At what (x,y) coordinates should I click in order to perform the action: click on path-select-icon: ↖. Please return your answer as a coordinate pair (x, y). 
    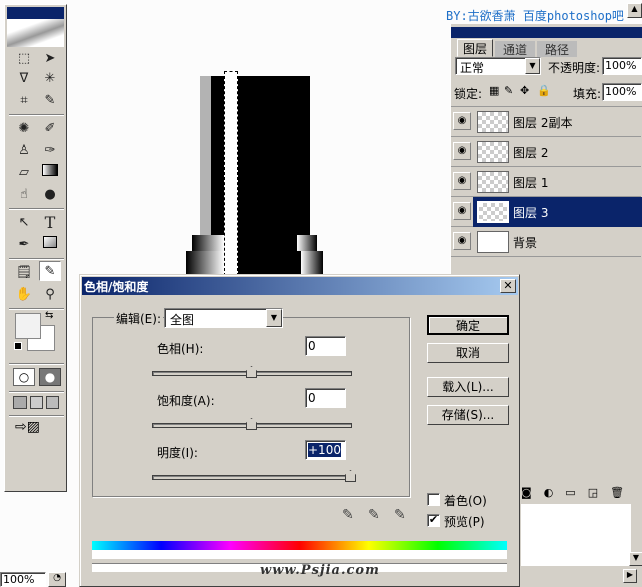
    Looking at the image, I should click on (24, 223).